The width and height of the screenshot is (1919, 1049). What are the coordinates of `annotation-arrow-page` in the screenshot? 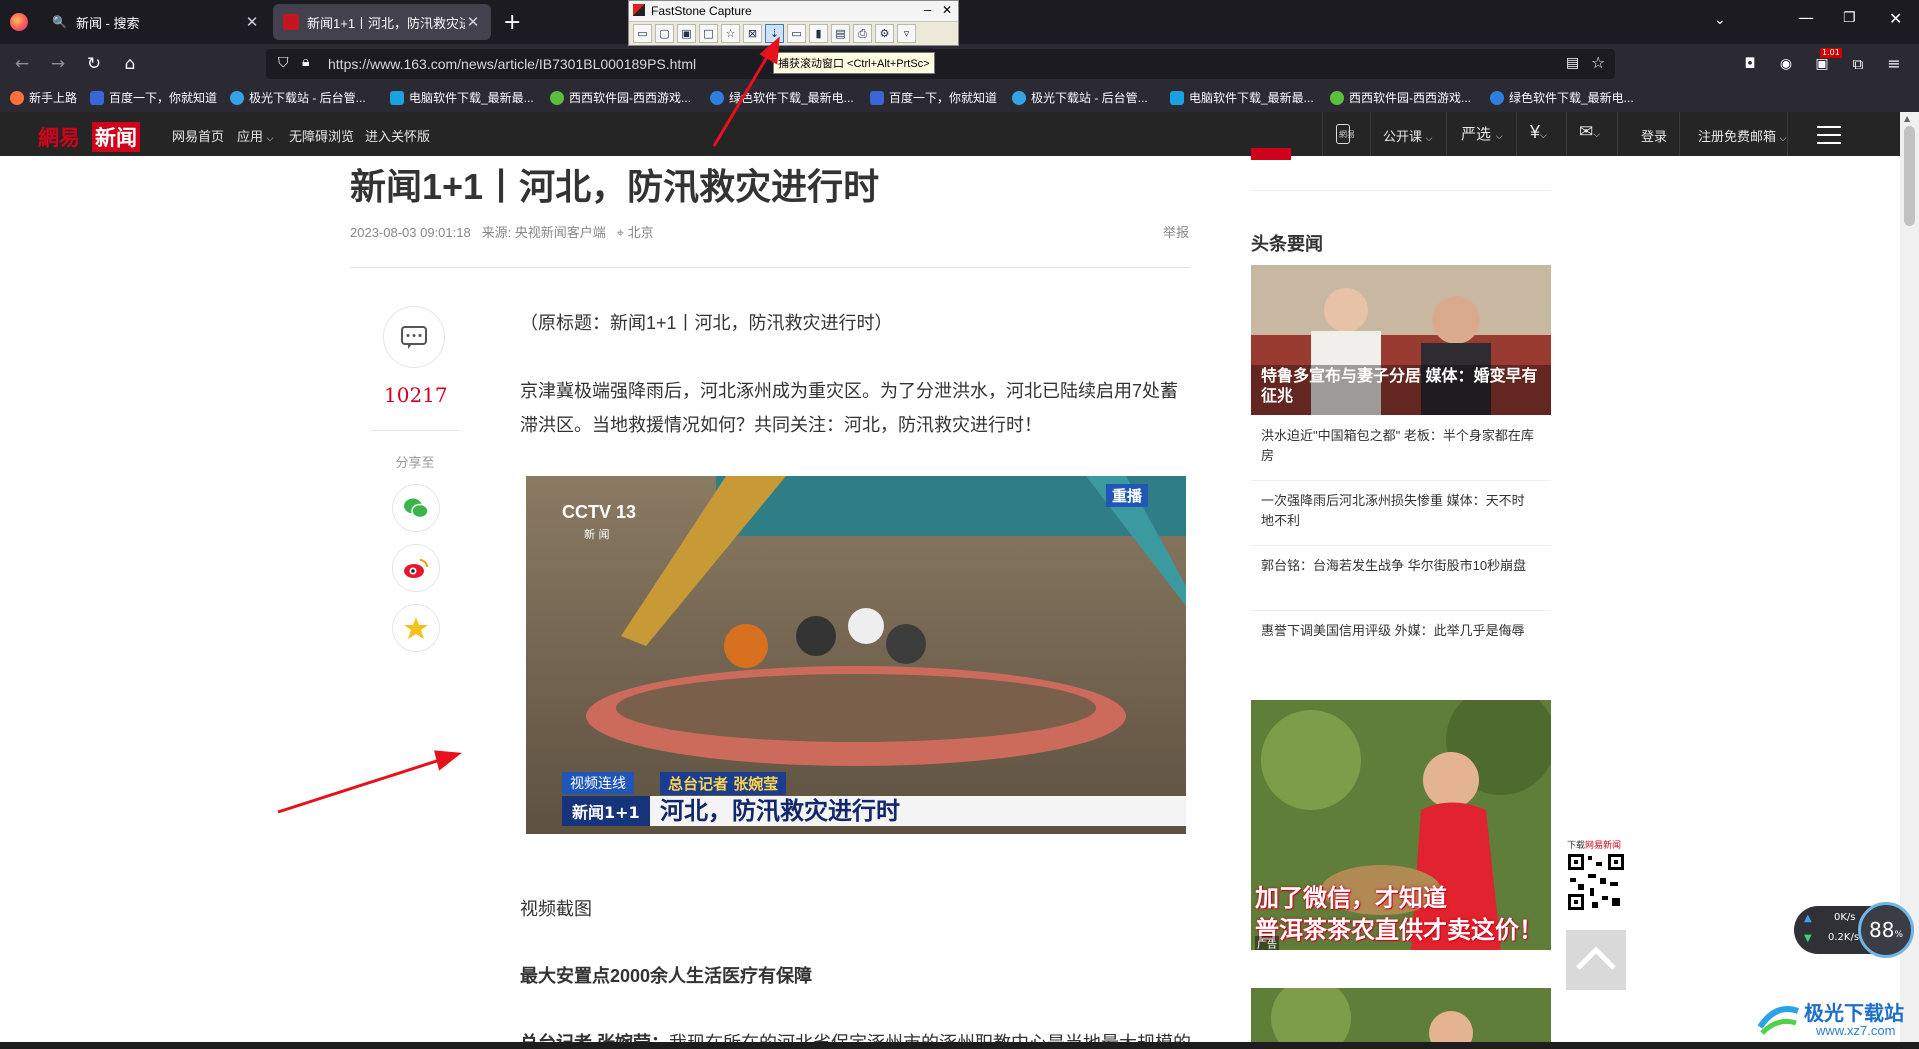 It's located at (362, 785).